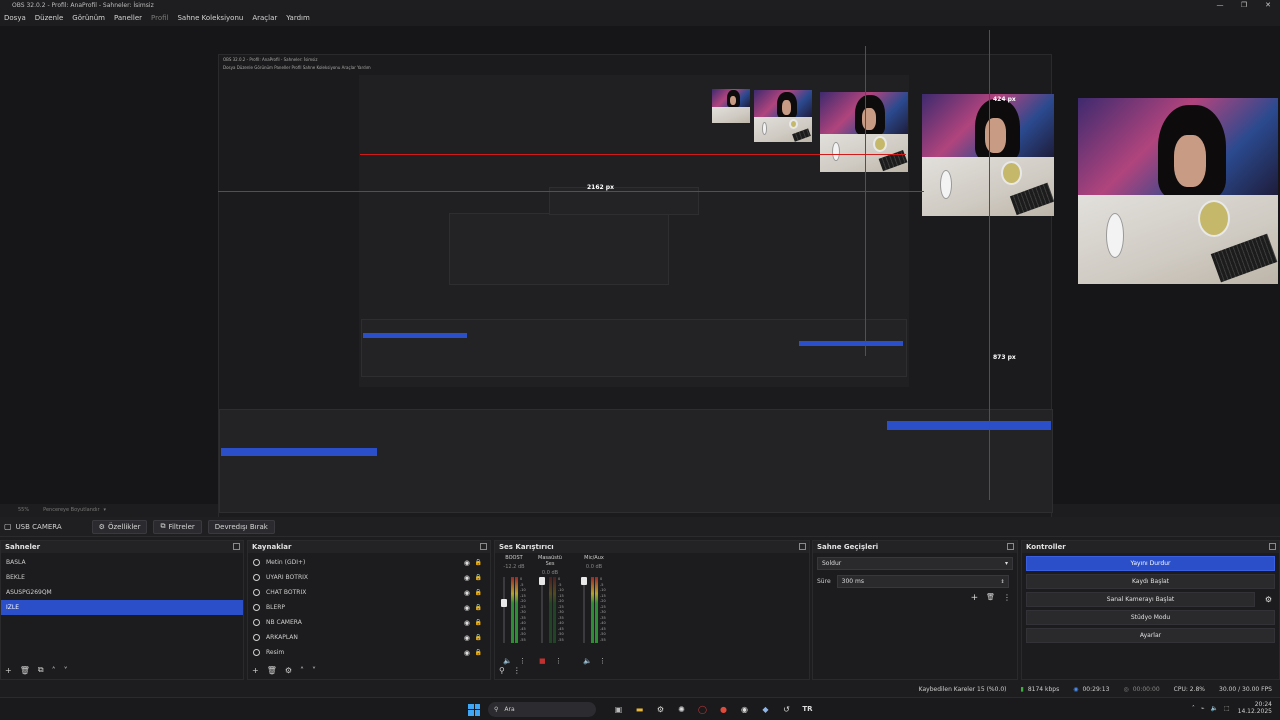  I want to click on source-item: BLERP ◉ 🔒, so click(369, 607).